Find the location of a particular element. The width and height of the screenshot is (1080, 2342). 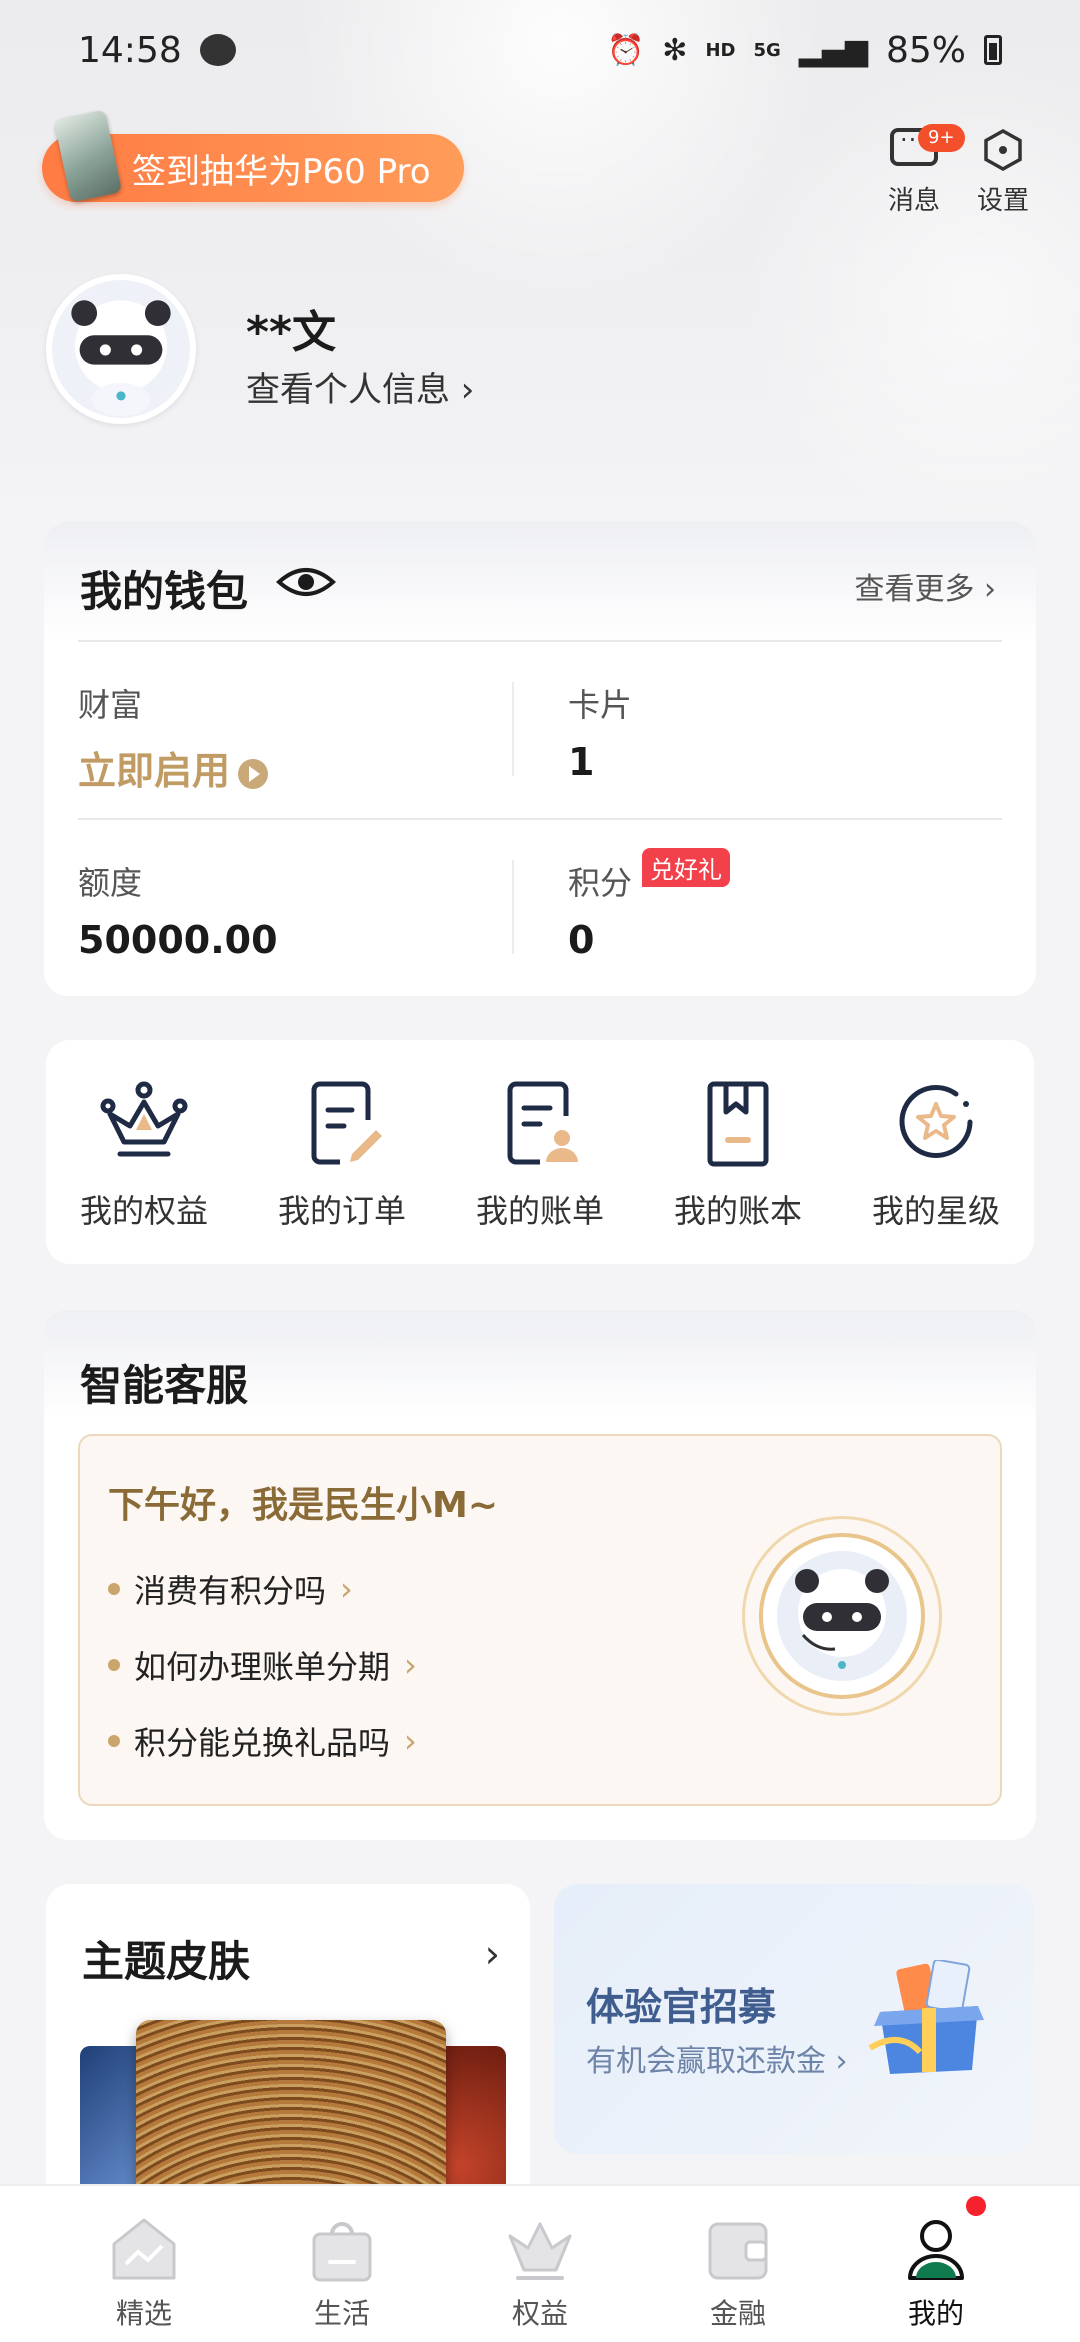

ledger-icon is located at coordinates (738, 1124).